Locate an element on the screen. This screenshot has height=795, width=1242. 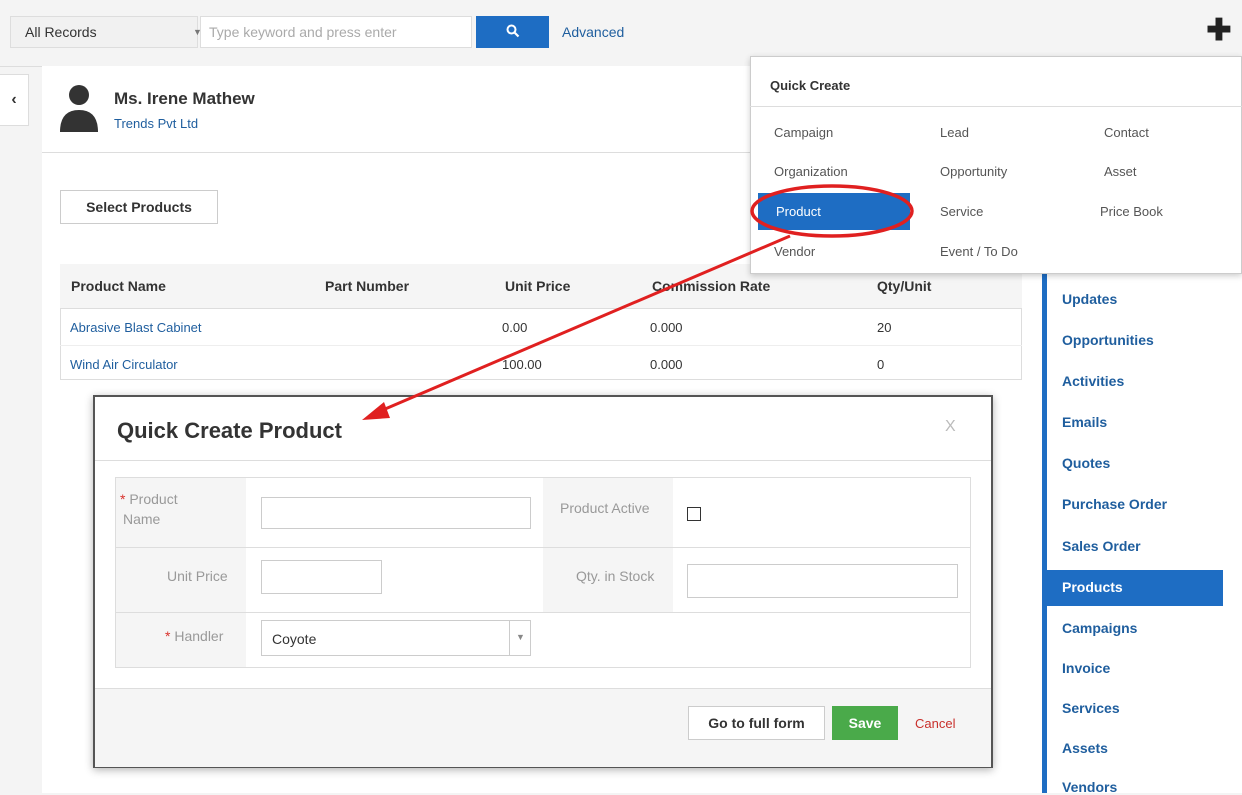
quick-create-price-book: Price Book is located at coordinates (1131, 211).